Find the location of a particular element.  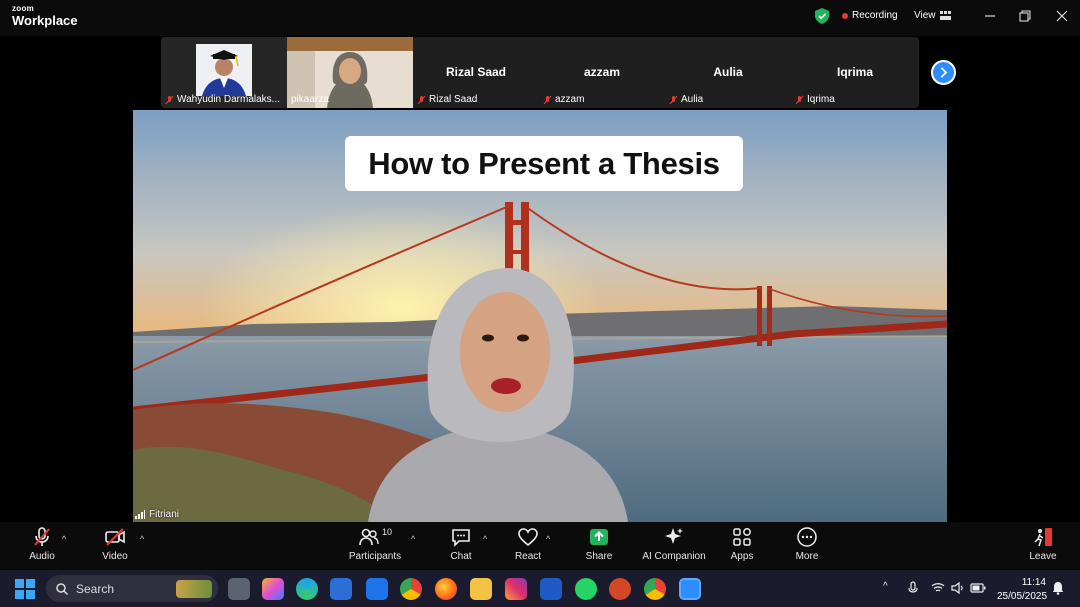

participant-name: Rizal Saad is located at coordinates (447, 99).